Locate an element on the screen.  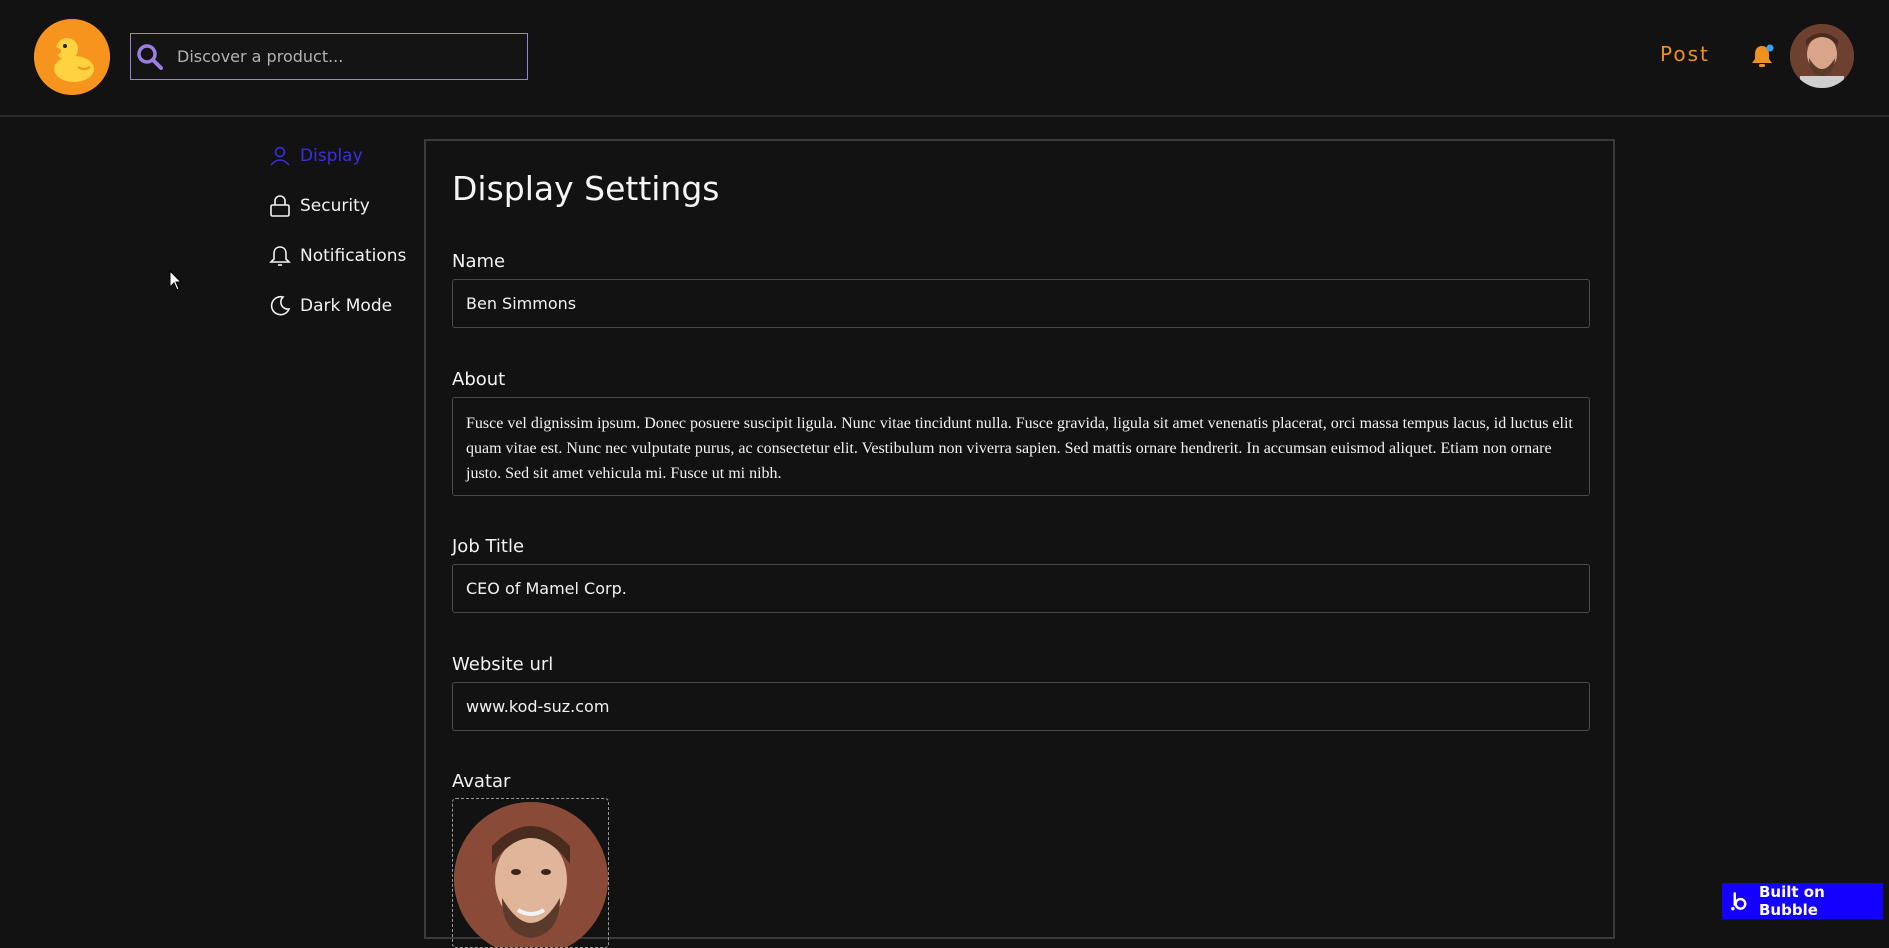
sidebar-item-security: Security is located at coordinates (343, 206).